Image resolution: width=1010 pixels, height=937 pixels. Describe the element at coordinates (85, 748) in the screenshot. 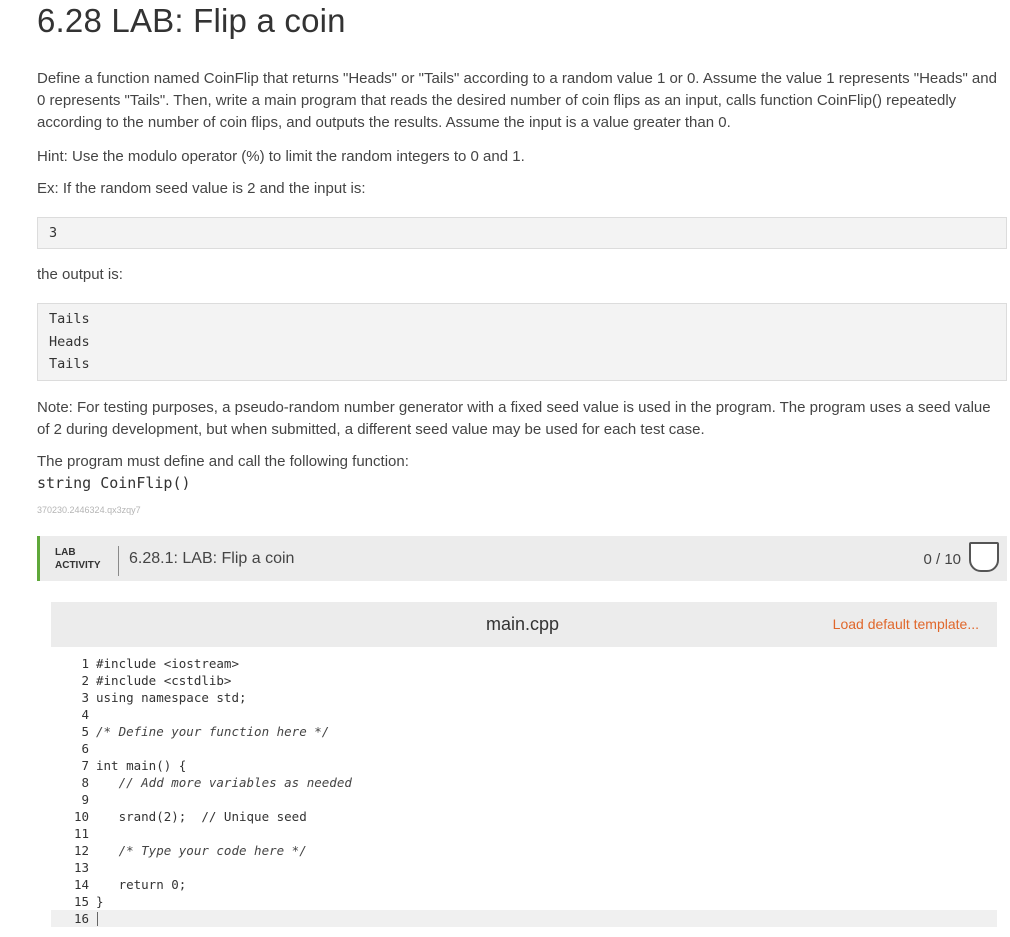

I see `line-number: 6` at that location.